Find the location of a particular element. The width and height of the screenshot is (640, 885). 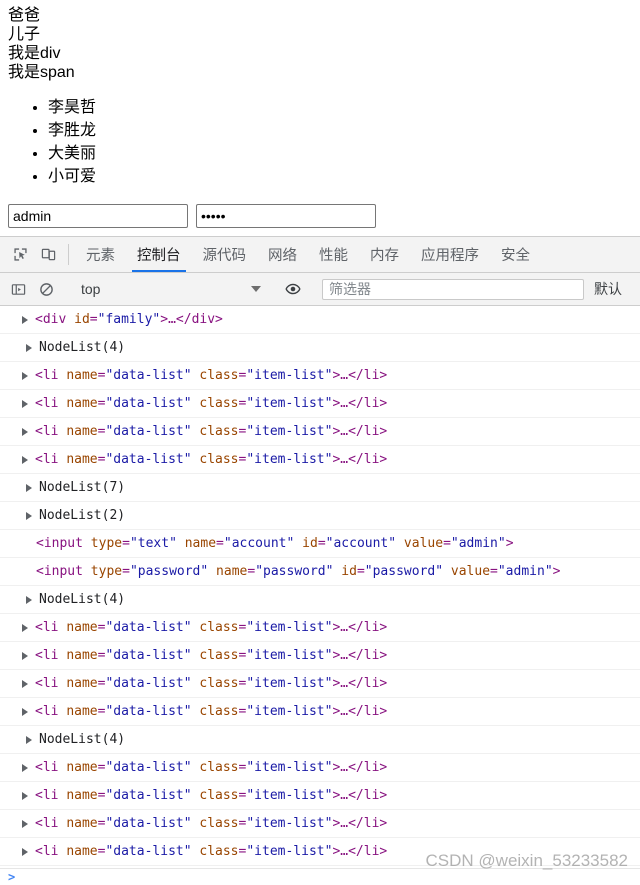

console-filter-input is located at coordinates (453, 289).